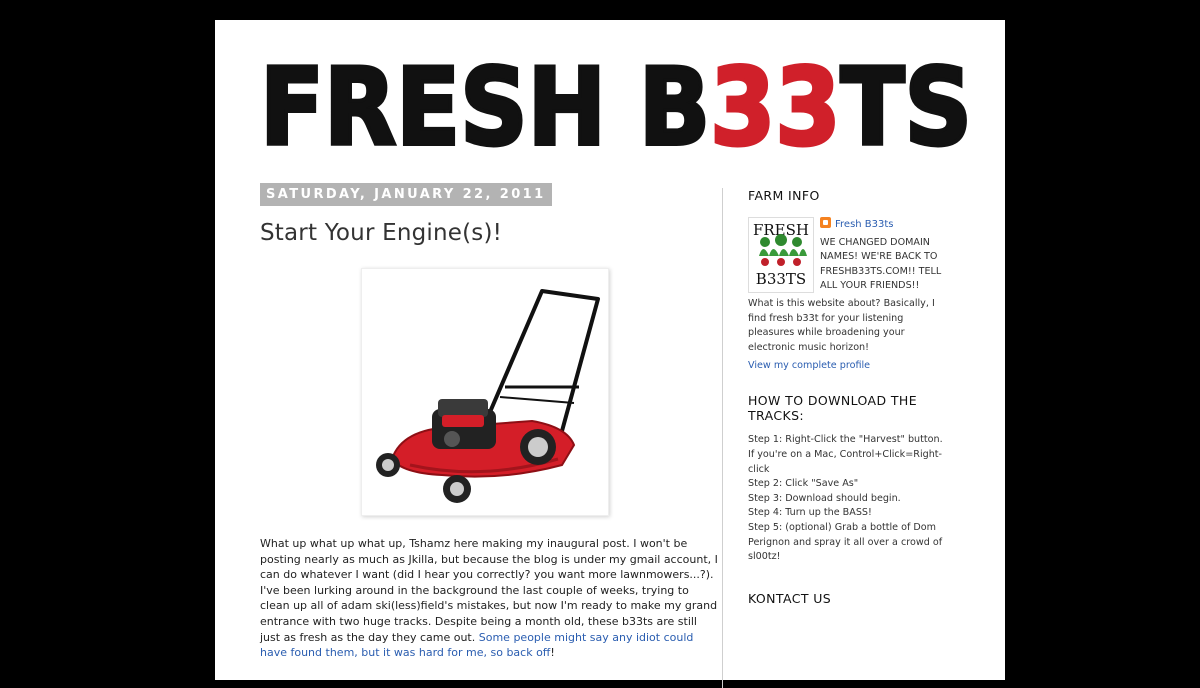 The width and height of the screenshot is (1200, 688). What do you see at coordinates (485, 105) in the screenshot?
I see `logo-text-part1: FRESH B` at bounding box center [485, 105].